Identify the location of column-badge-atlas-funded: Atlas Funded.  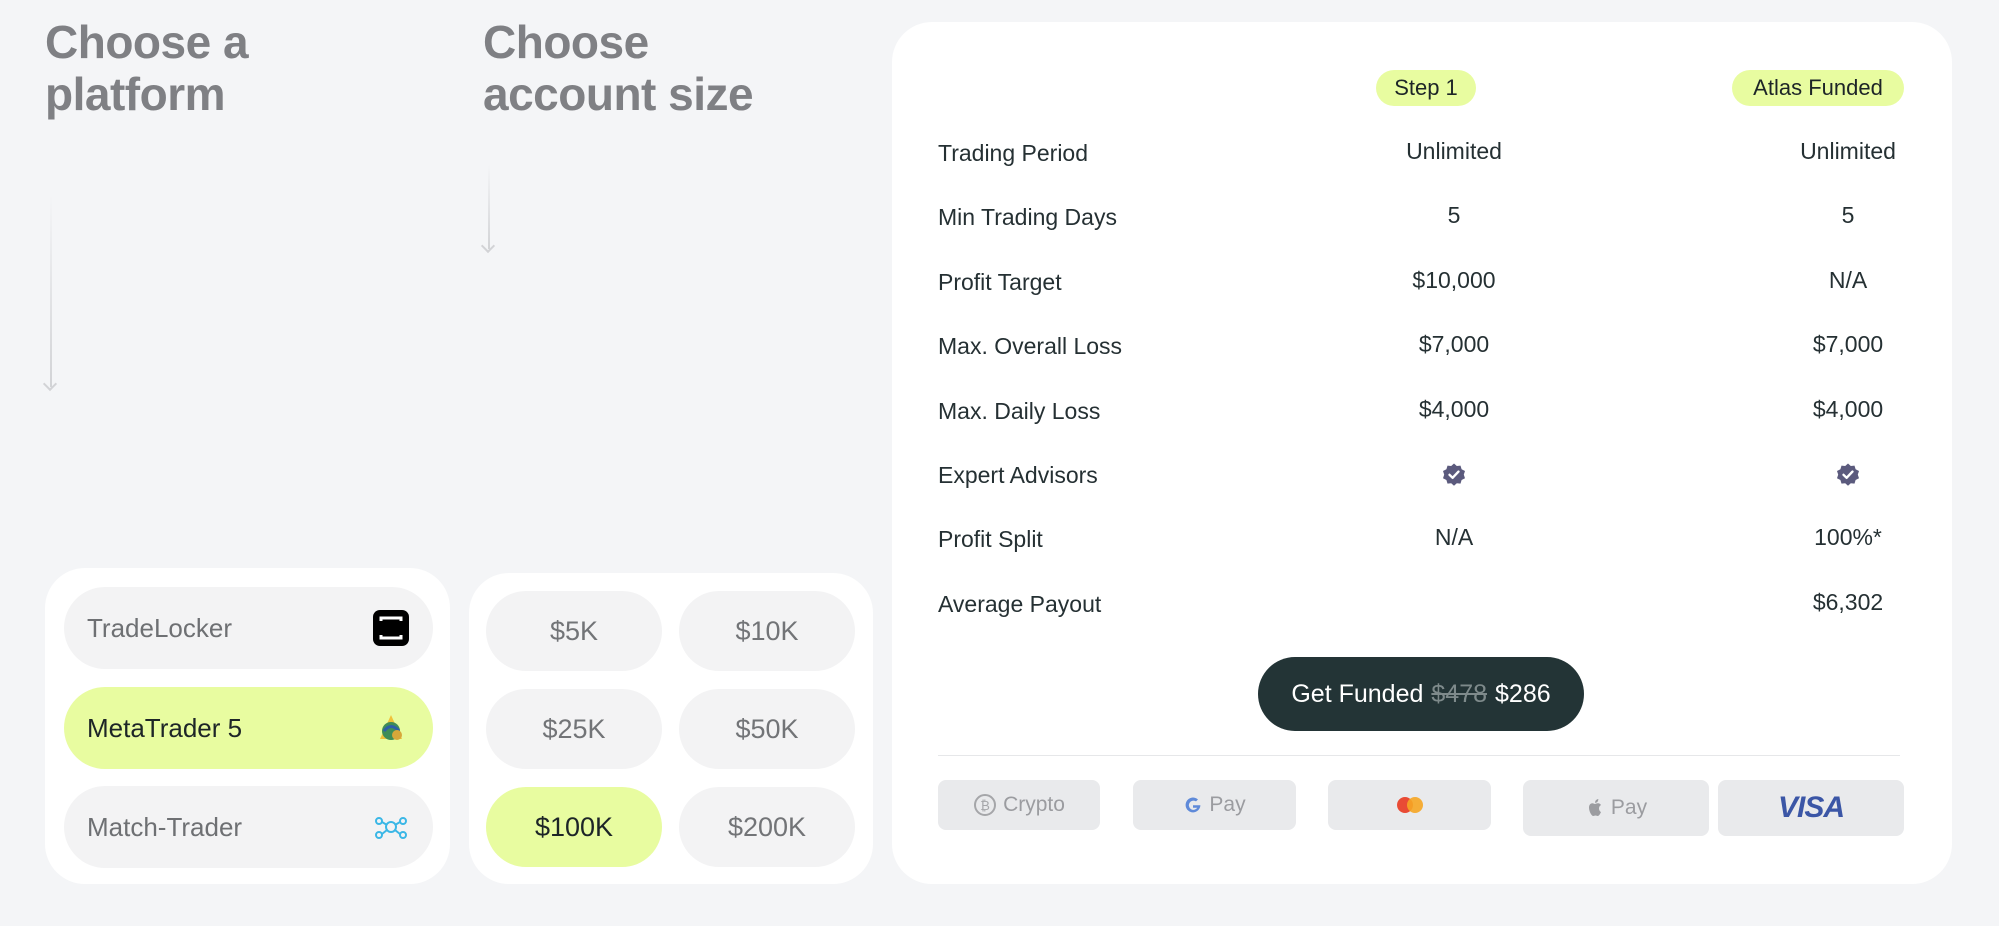
(1818, 88).